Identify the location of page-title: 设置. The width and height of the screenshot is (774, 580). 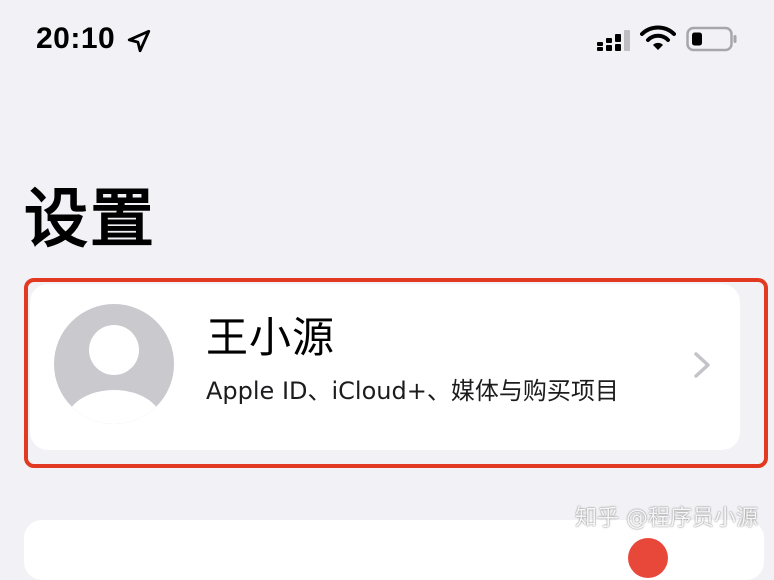
(90, 220).